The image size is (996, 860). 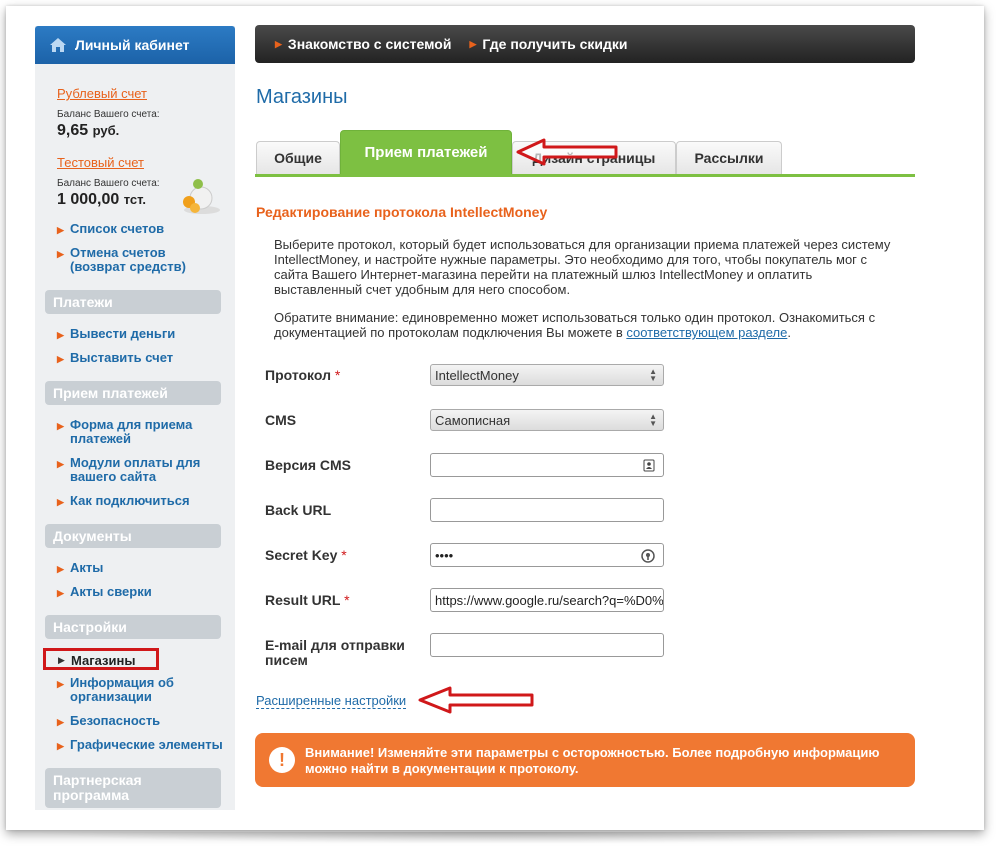 I want to click on section-payments: Платежи, so click(x=133, y=302).